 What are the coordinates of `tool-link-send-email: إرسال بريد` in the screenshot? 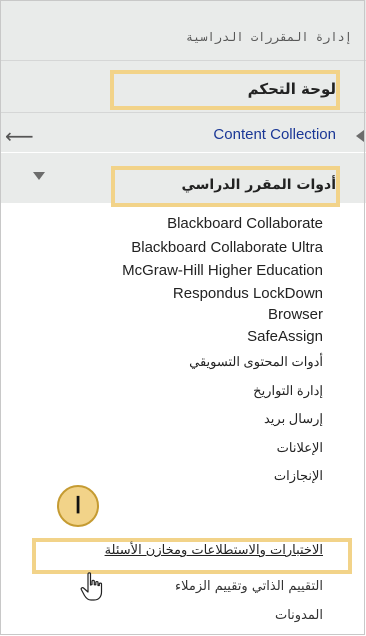 It's located at (161, 419).